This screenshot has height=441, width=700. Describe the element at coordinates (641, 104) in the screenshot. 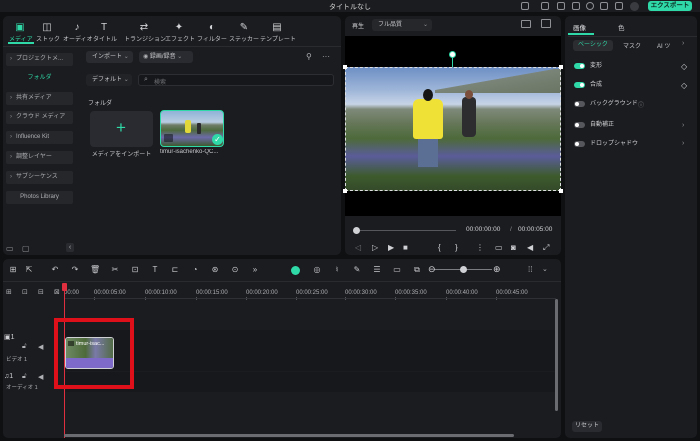

I see `help-icon: ⓘ` at that location.